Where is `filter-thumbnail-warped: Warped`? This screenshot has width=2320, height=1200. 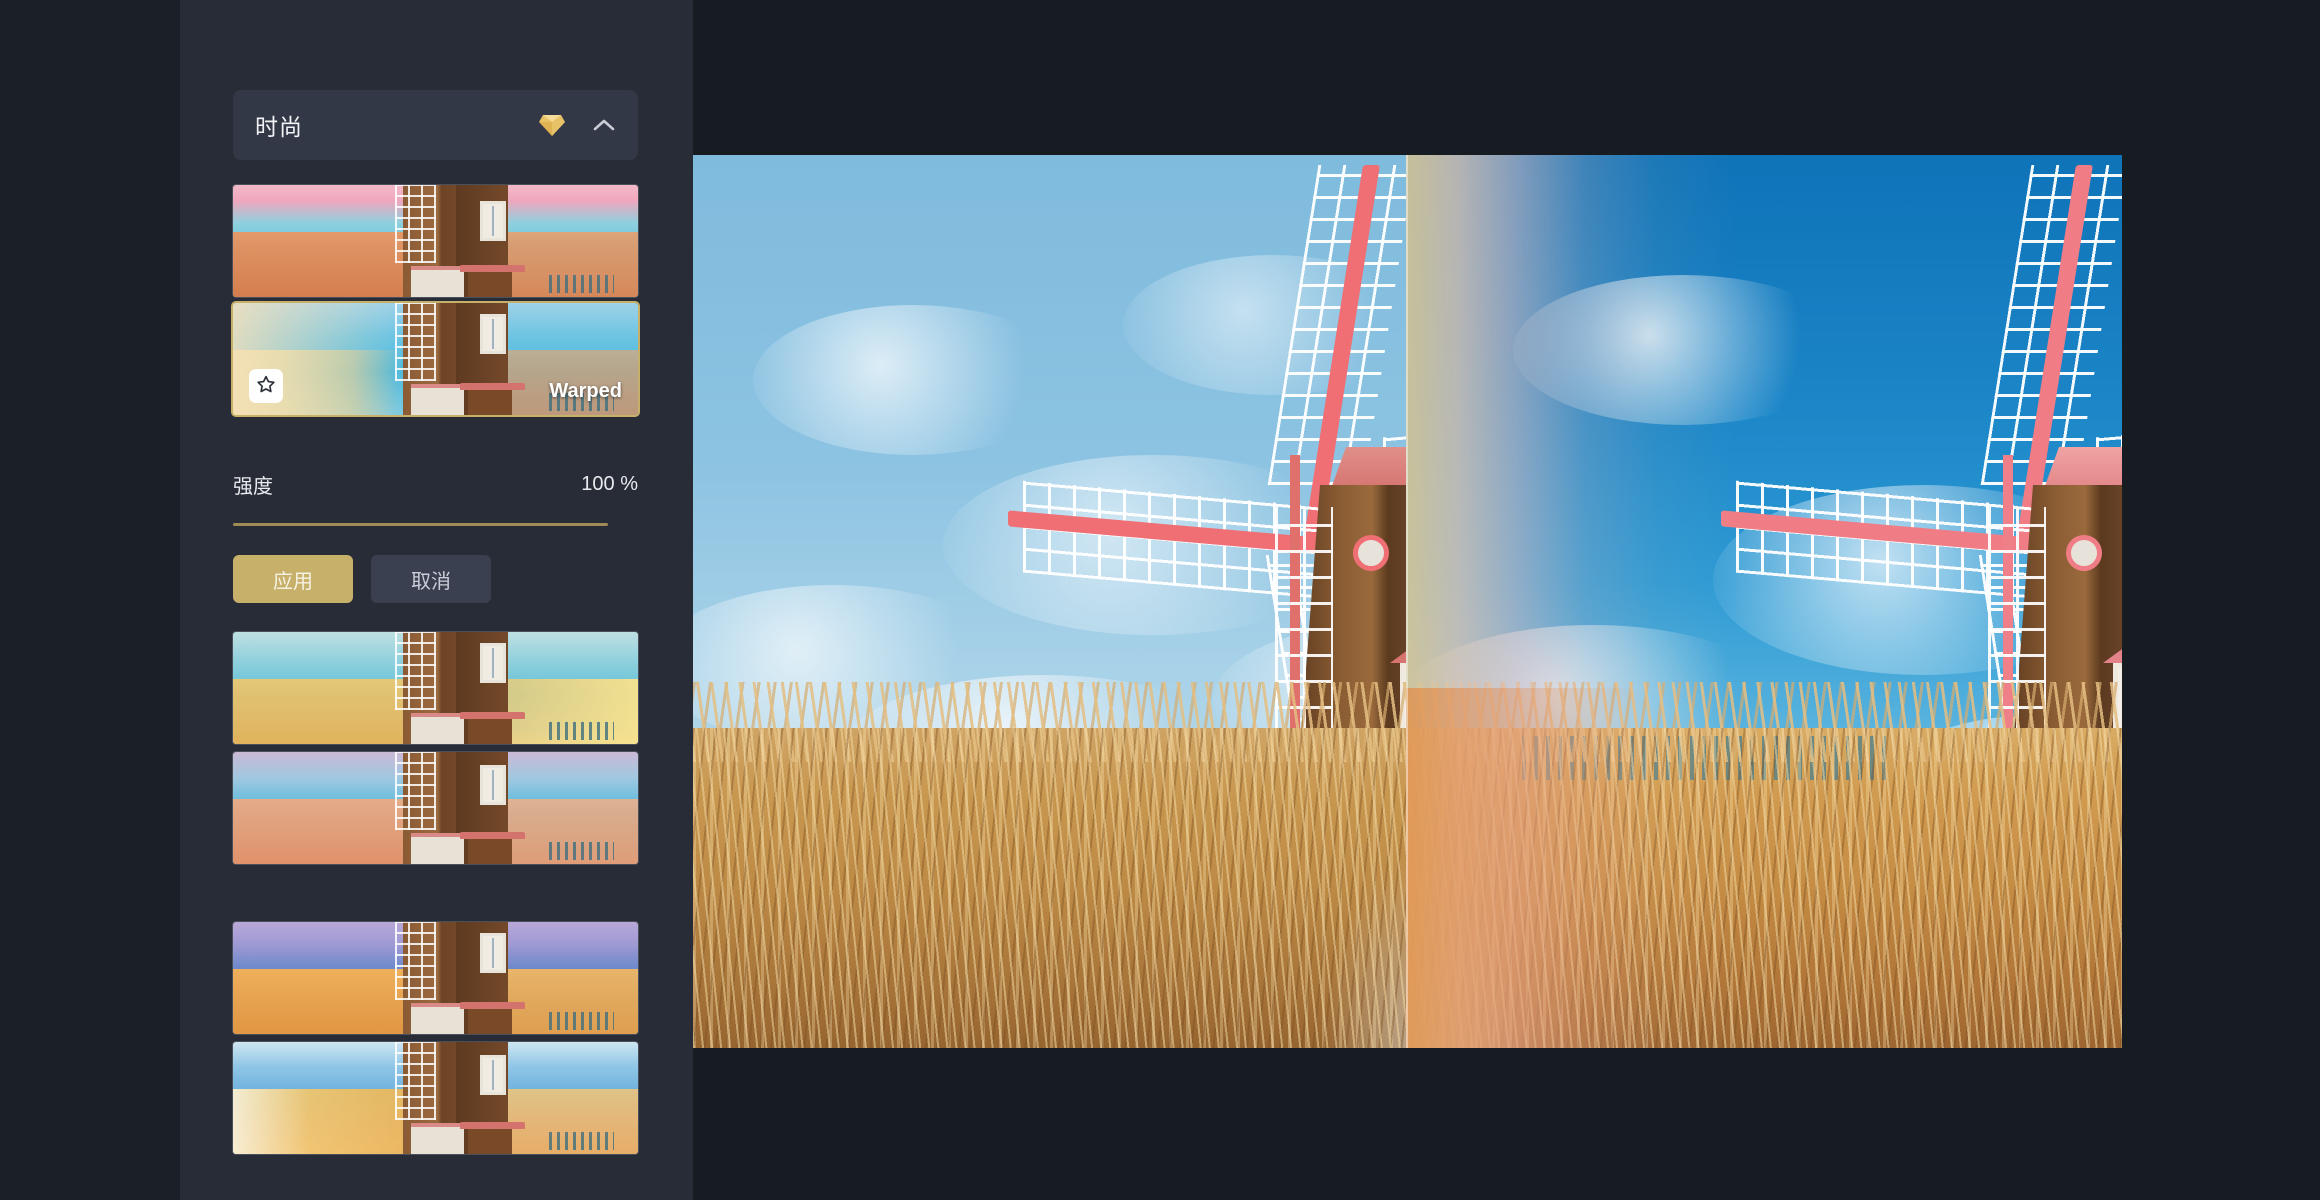 filter-thumbnail-warped: Warped is located at coordinates (435, 359).